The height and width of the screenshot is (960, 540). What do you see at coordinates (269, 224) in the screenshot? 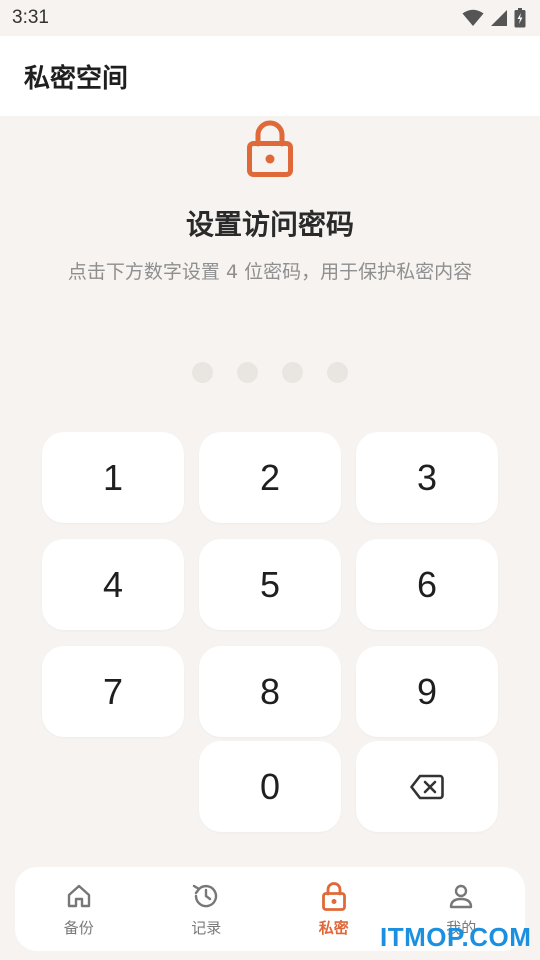
I see `setup-title: 设置访问密码` at bounding box center [269, 224].